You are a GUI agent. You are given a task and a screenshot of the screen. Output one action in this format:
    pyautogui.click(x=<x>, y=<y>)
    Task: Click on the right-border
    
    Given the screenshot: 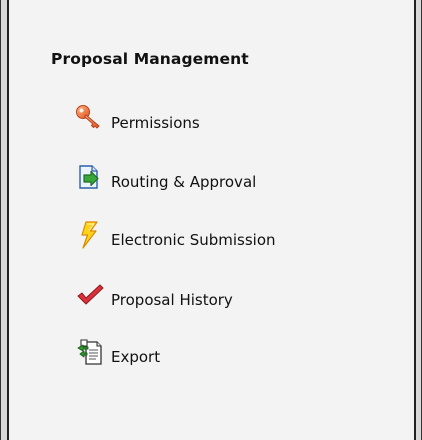 What is the action you would take?
    pyautogui.click(x=418, y=220)
    